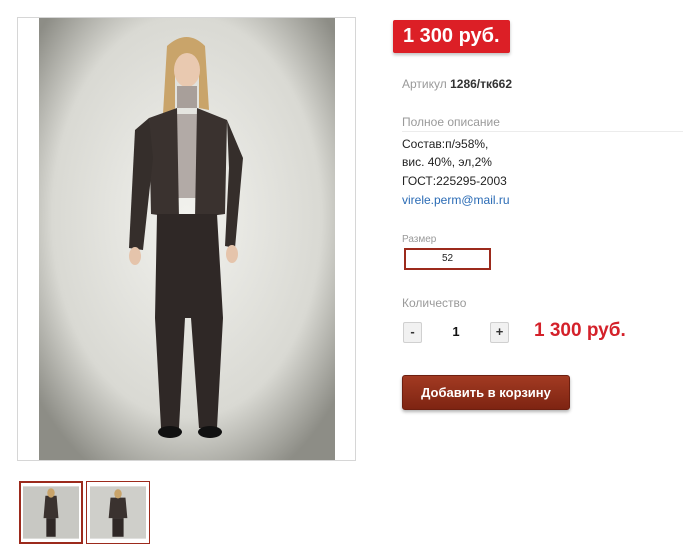  I want to click on sku-label: Артикул, so click(424, 84).